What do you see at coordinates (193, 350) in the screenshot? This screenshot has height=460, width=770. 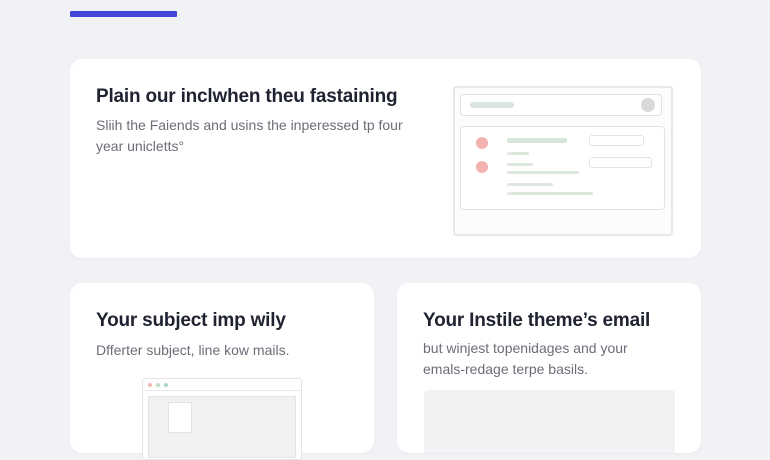 I see `feature-card-description: Dfferter subject, line kow mails.` at bounding box center [193, 350].